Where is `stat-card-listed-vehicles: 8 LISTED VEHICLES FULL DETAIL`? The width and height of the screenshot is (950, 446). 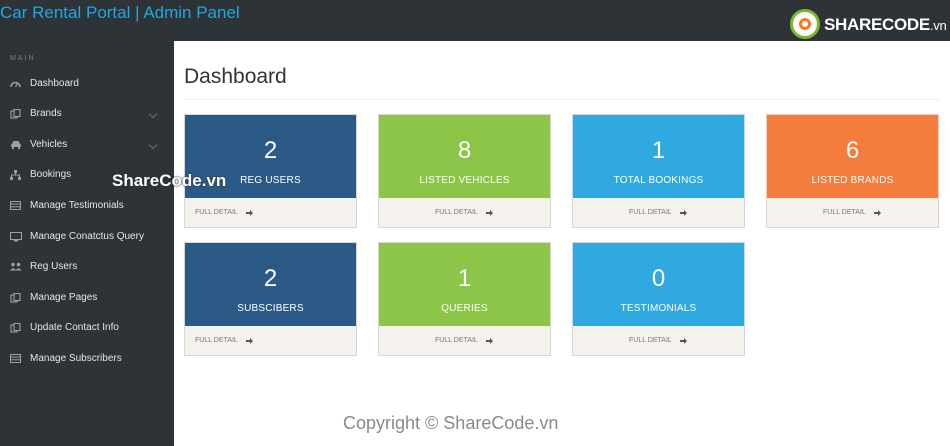
stat-card-listed-vehicles: 8 LISTED VEHICLES FULL DETAIL is located at coordinates (464, 171).